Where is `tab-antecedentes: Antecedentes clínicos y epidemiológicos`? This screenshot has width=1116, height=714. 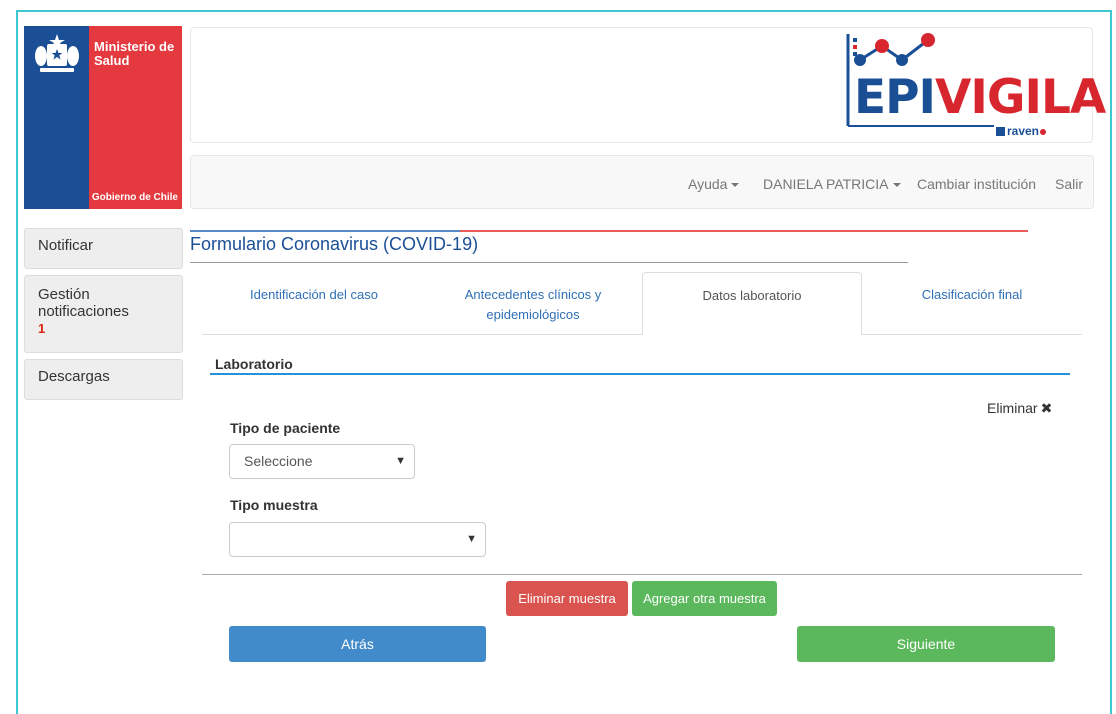 tab-antecedentes: Antecedentes clínicos y epidemiológicos is located at coordinates (533, 303).